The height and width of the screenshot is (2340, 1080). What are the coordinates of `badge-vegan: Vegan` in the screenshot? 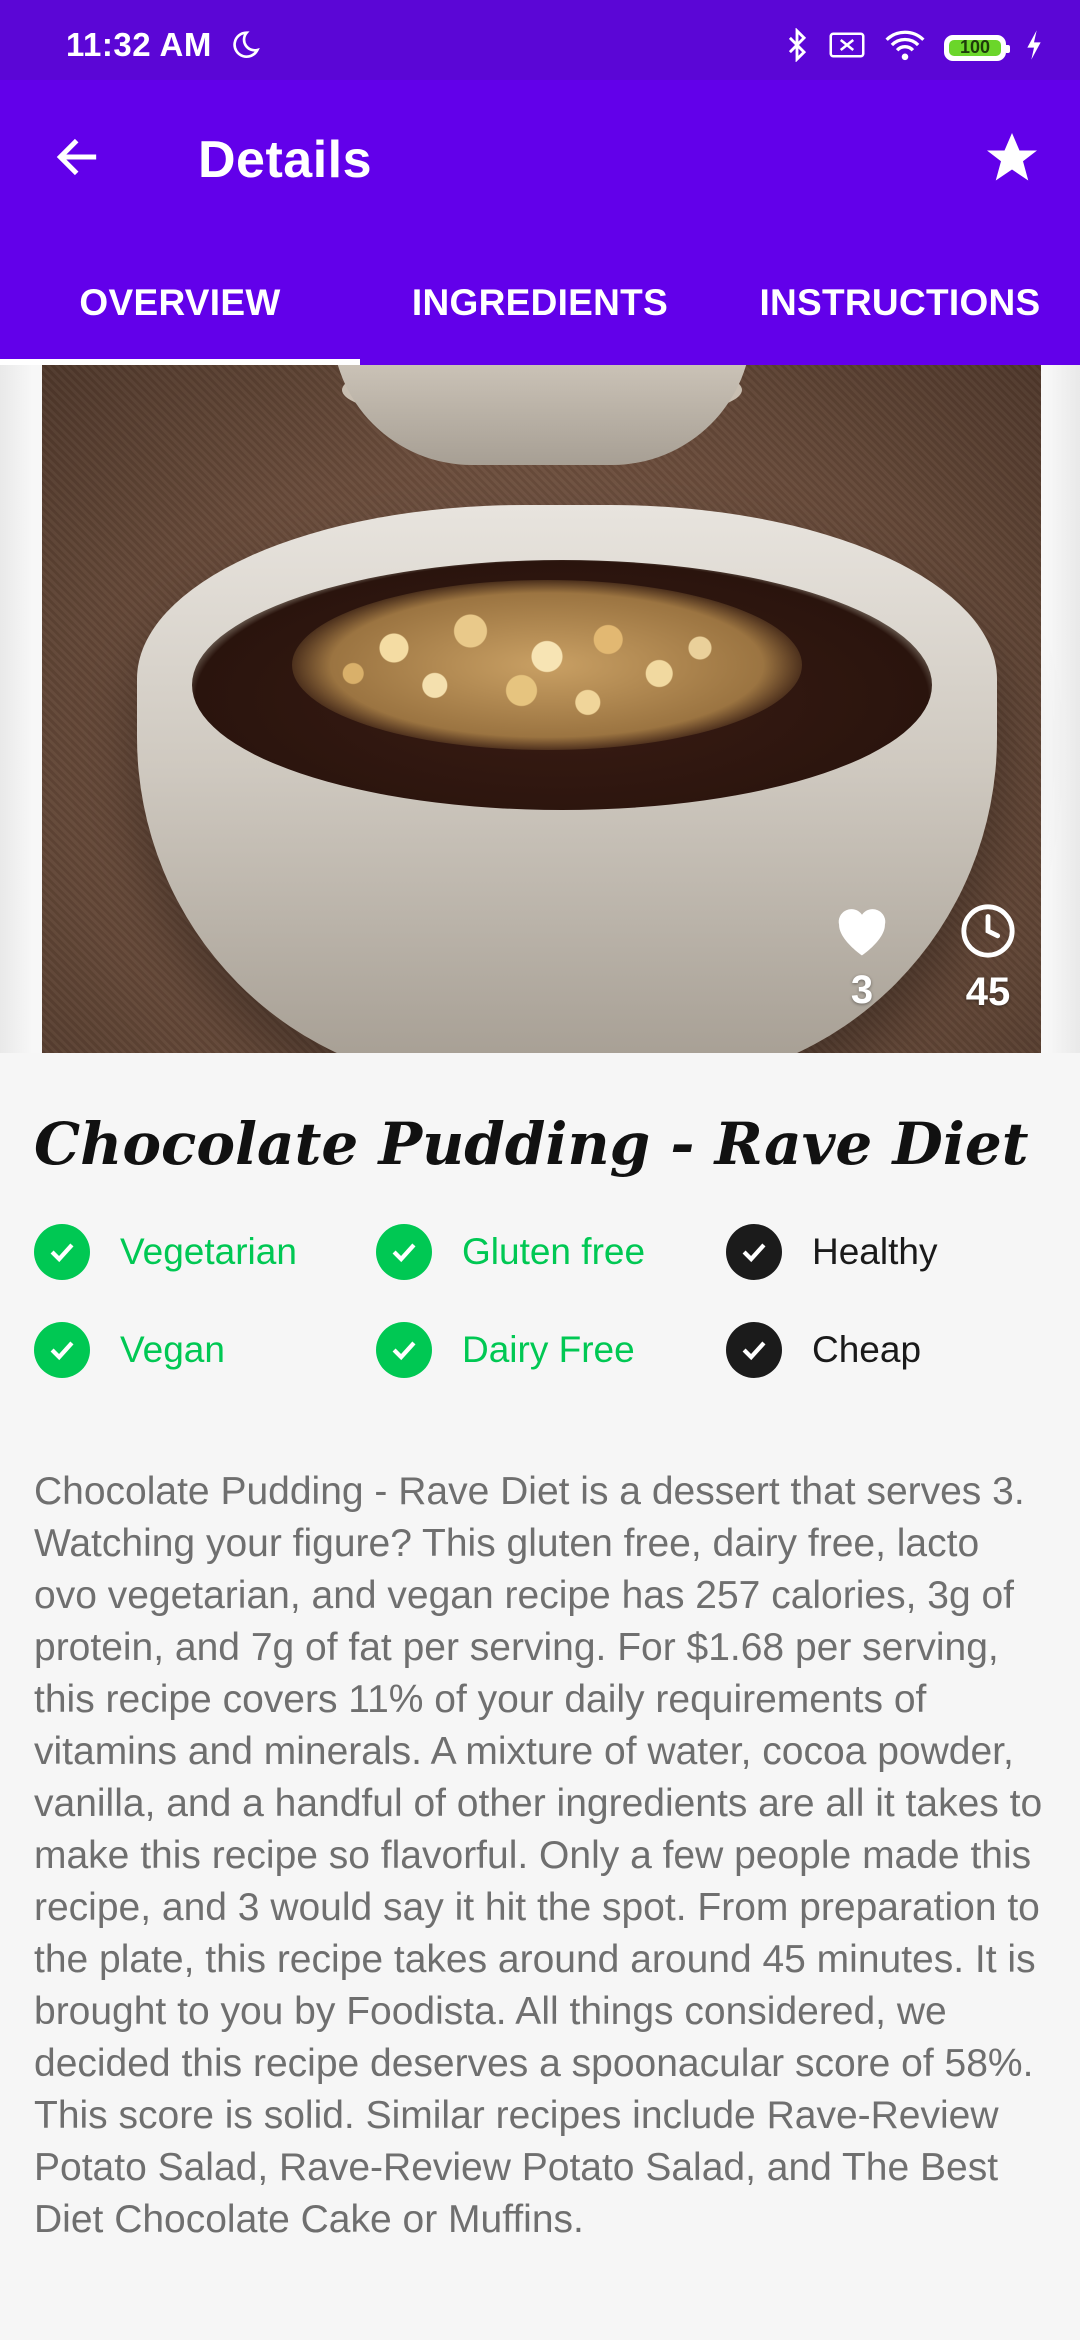 It's located at (129, 1350).